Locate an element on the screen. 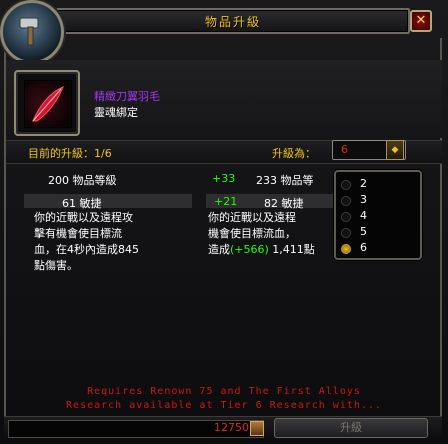 The height and width of the screenshot is (444, 448). window-title: 物品升級 is located at coordinates (232, 22).